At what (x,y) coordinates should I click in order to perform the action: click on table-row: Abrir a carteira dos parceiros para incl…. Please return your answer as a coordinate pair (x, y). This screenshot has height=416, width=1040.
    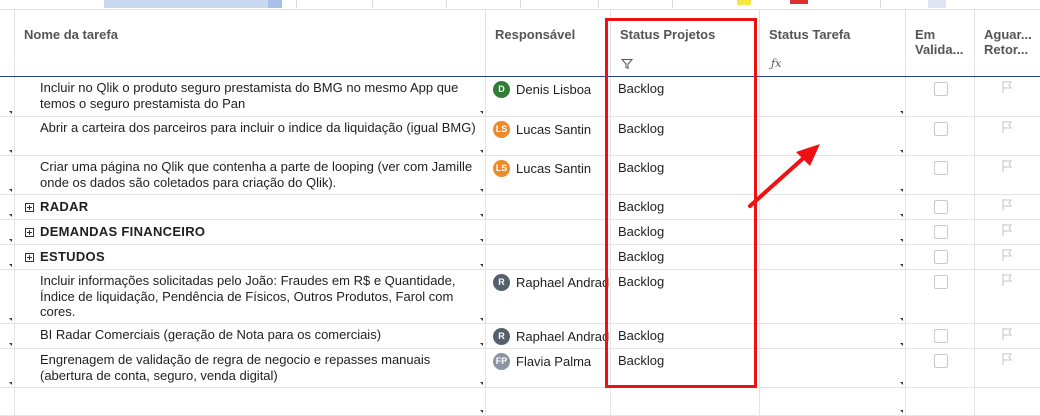
    Looking at the image, I should click on (520, 136).